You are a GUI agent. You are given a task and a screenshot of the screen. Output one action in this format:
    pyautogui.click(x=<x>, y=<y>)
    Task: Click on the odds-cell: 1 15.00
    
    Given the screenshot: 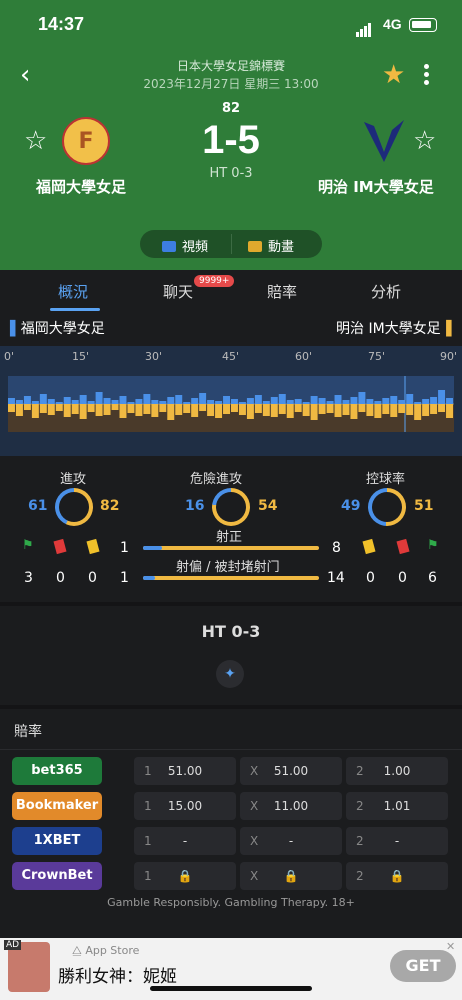 What is the action you would take?
    pyautogui.click(x=185, y=806)
    